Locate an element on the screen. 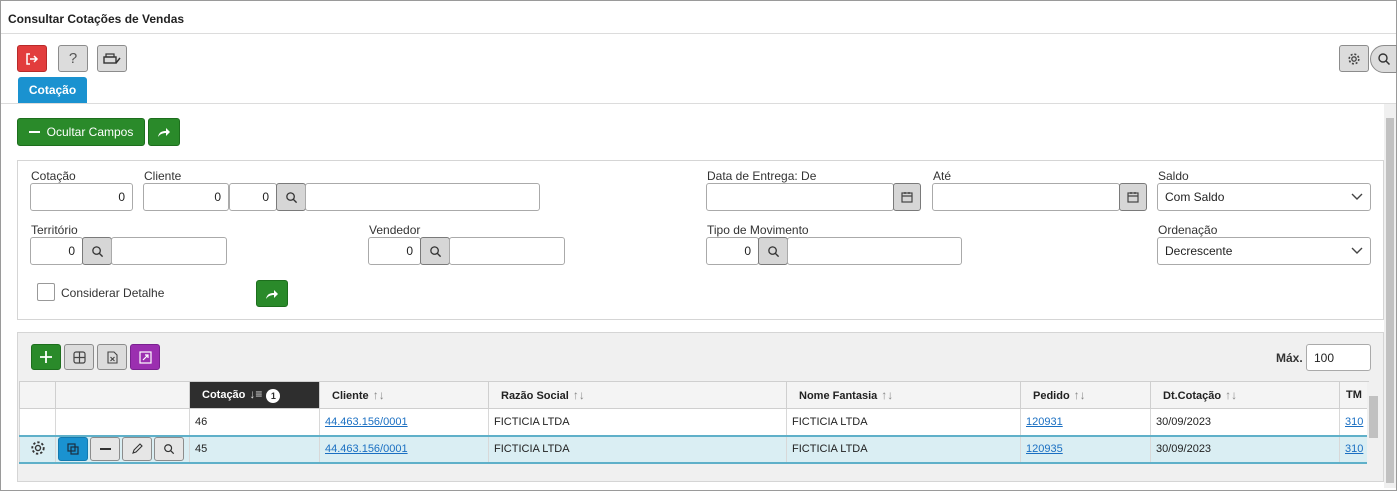 The image size is (1397, 491). header-dt-cotacao: Dt.Cotação ↑↓ is located at coordinates (1245, 395).